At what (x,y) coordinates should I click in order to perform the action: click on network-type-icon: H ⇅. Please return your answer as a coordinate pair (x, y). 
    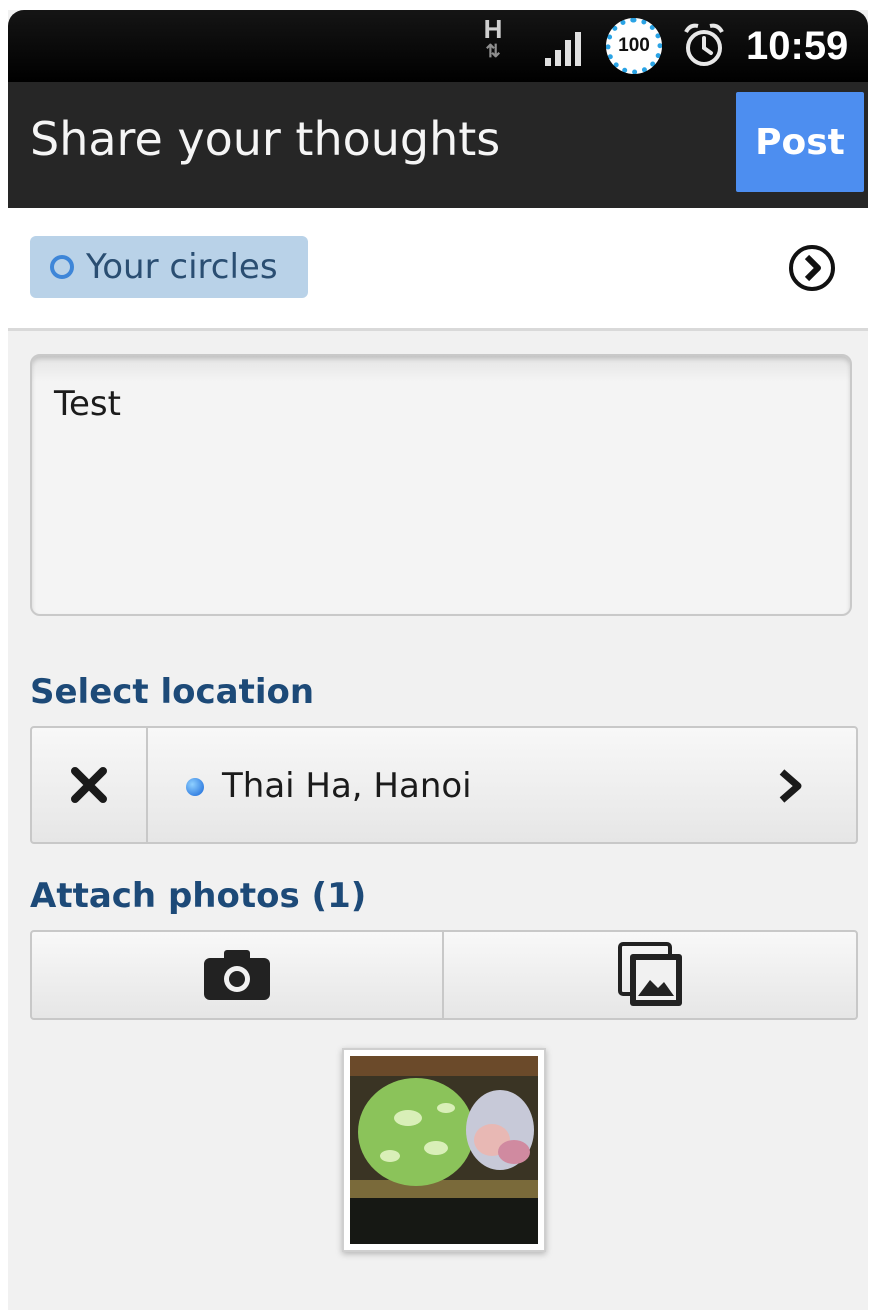
    Looking at the image, I should click on (493, 42).